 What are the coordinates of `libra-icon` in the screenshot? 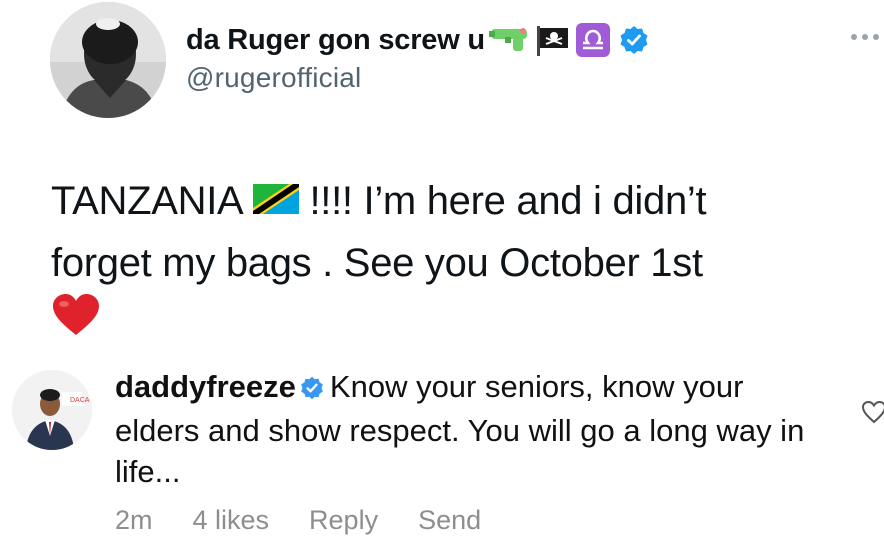 It's located at (593, 40).